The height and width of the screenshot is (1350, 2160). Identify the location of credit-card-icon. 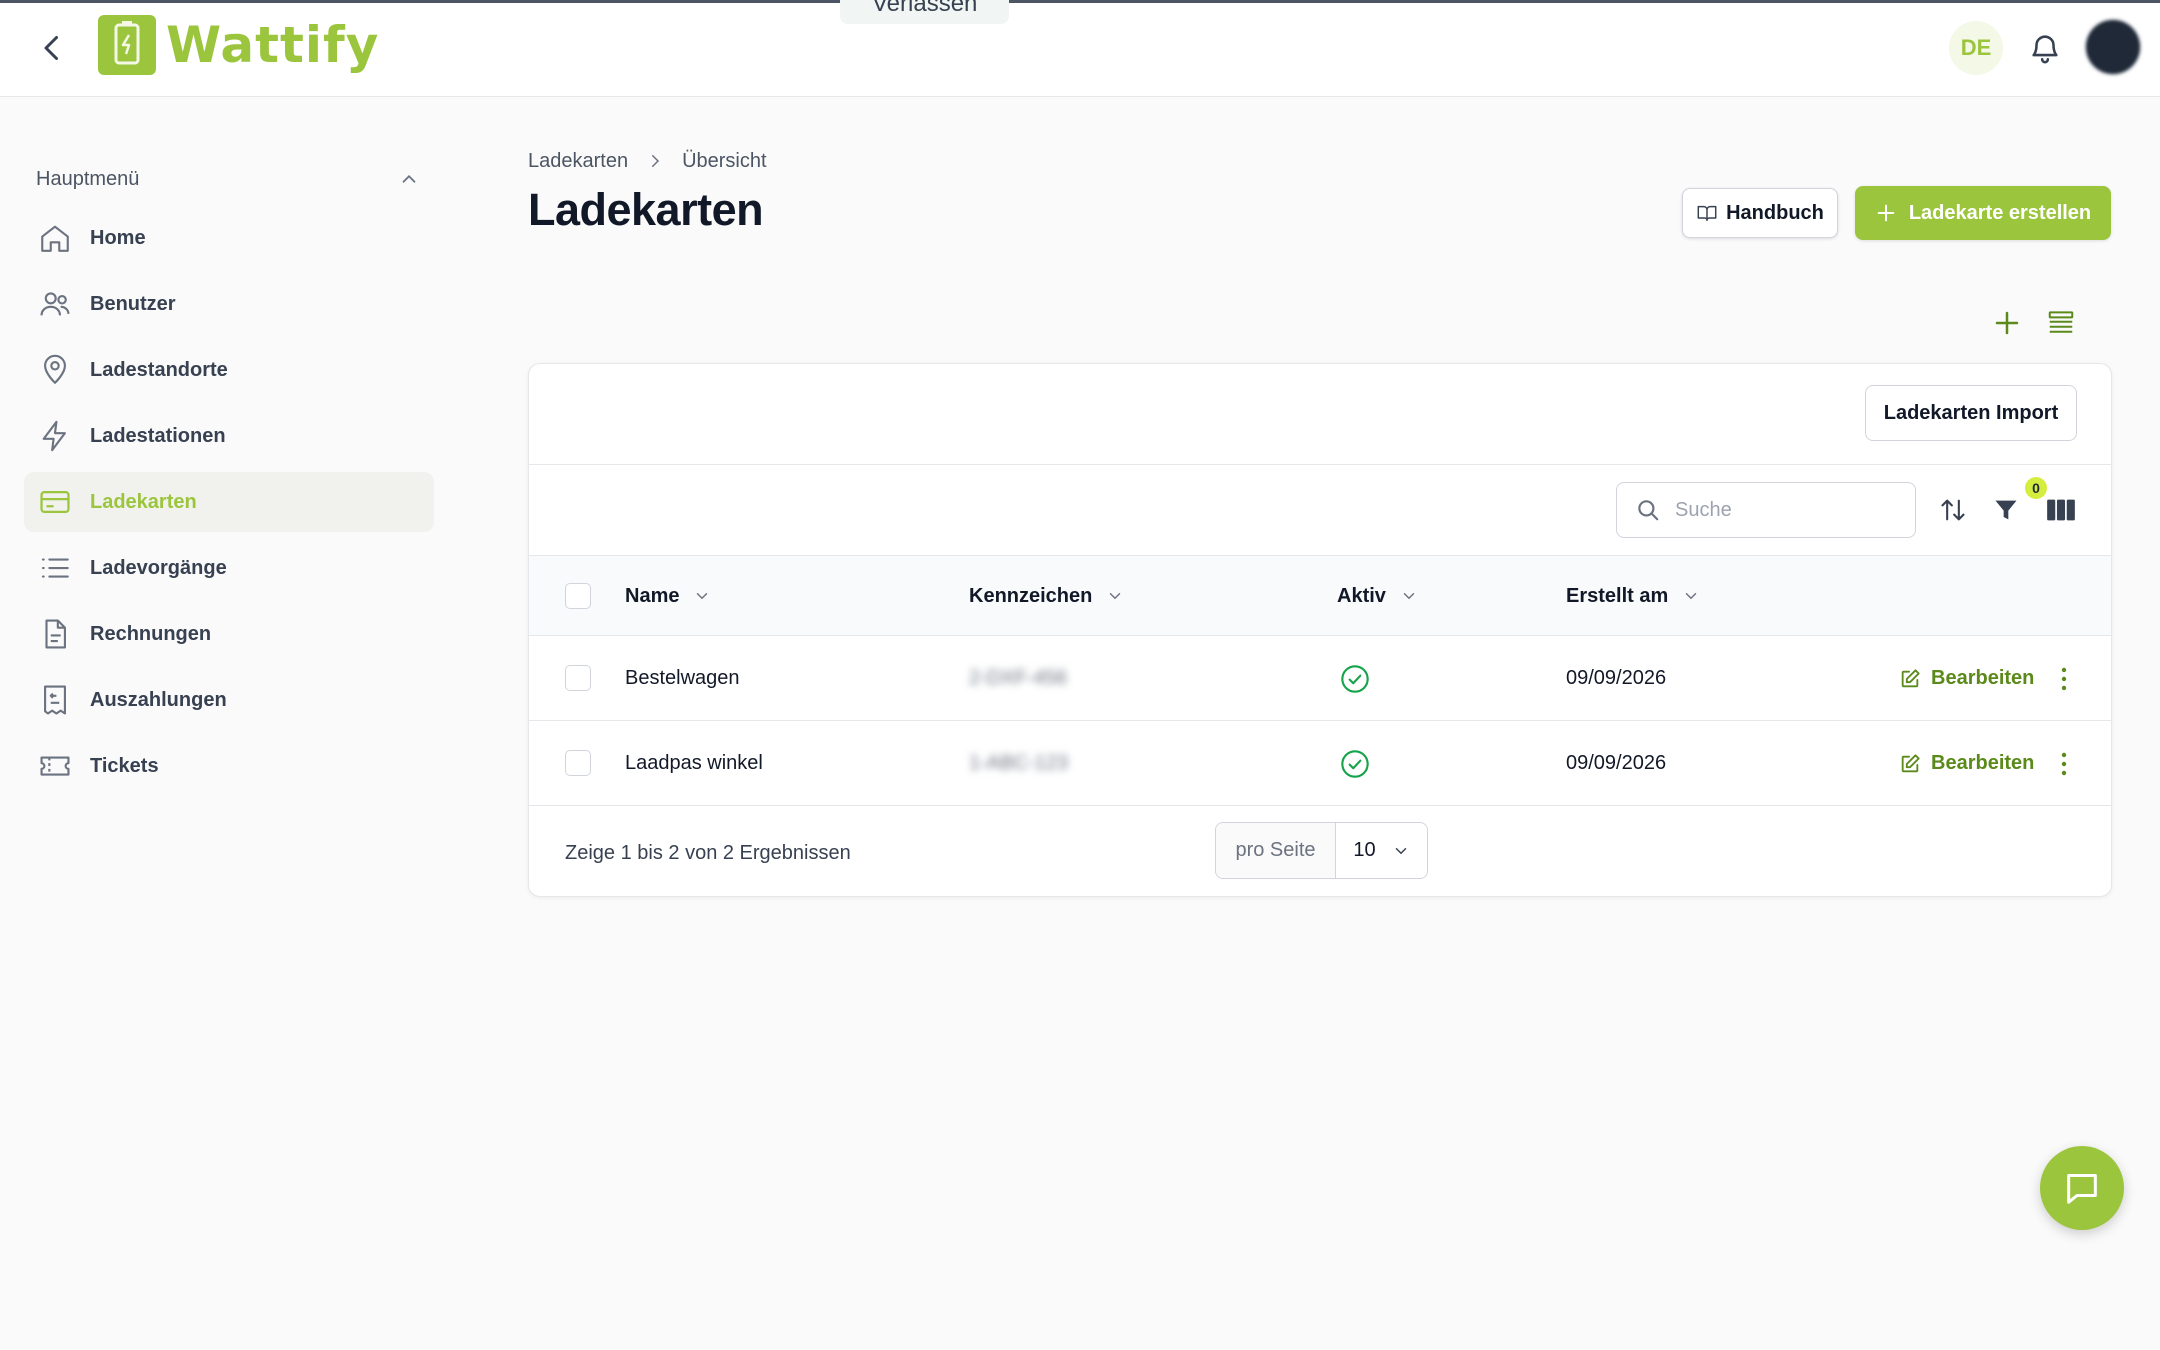
(55, 502).